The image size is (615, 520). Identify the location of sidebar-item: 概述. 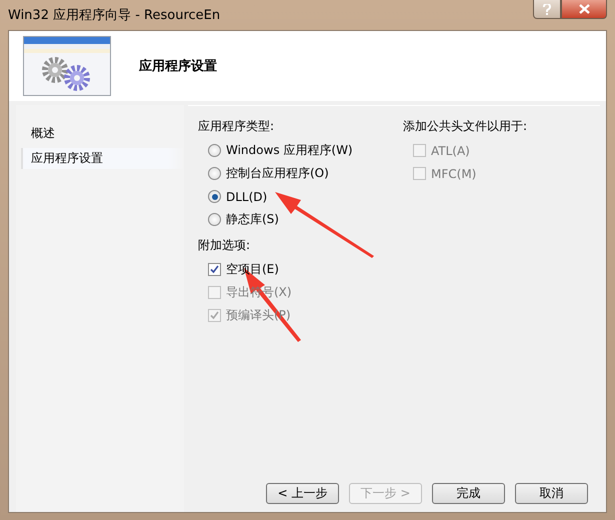
(102, 133).